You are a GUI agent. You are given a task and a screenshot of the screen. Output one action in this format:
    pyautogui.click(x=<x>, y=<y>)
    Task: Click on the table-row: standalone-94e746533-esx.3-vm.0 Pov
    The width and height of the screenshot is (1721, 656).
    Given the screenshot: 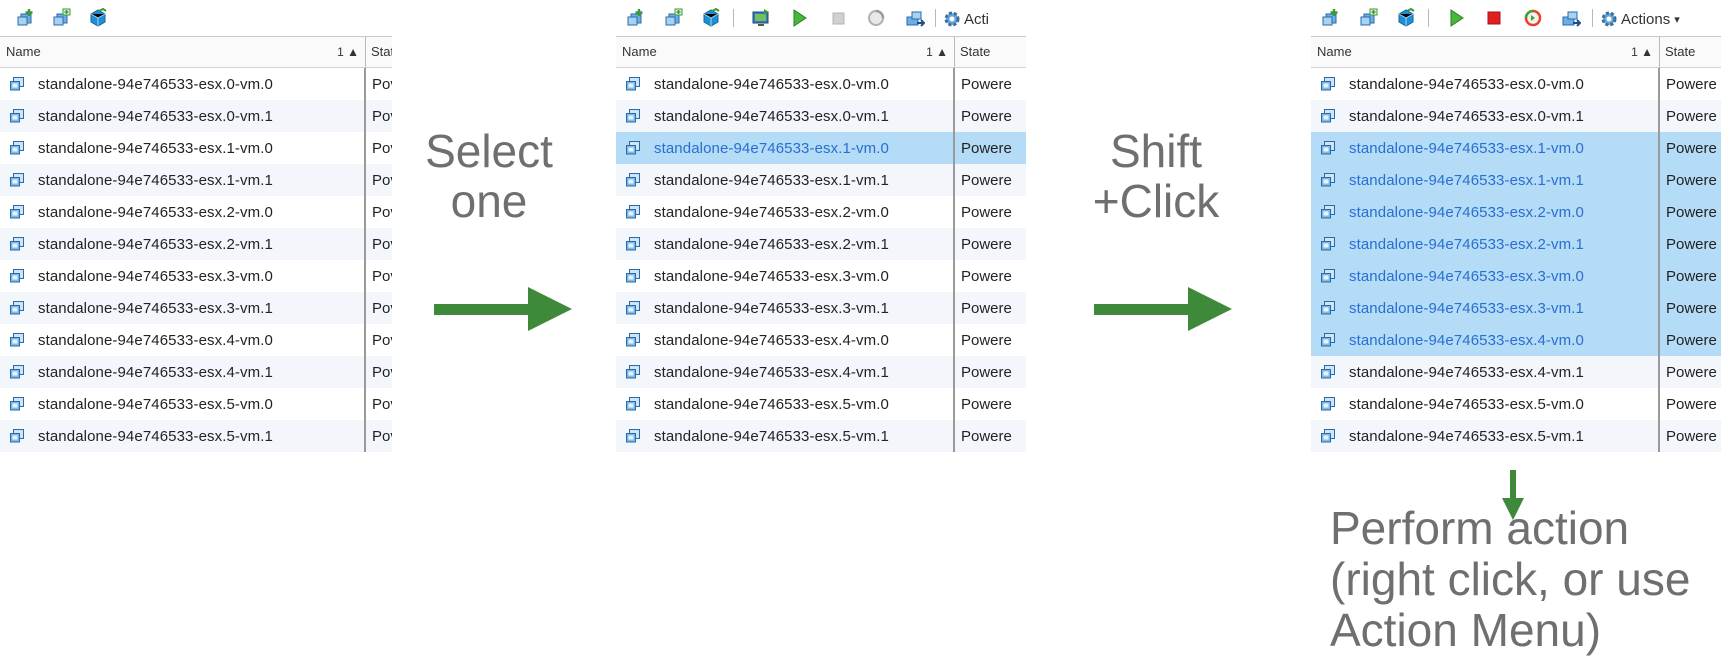 What is the action you would take?
    pyautogui.click(x=196, y=276)
    